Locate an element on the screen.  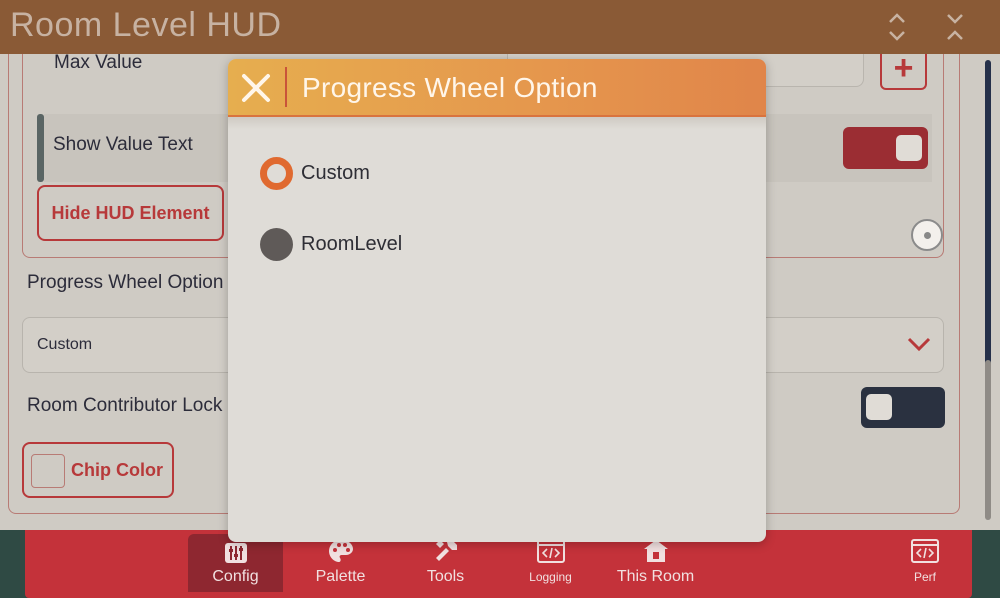
scroll-handle-dot is located at coordinates (927, 235).